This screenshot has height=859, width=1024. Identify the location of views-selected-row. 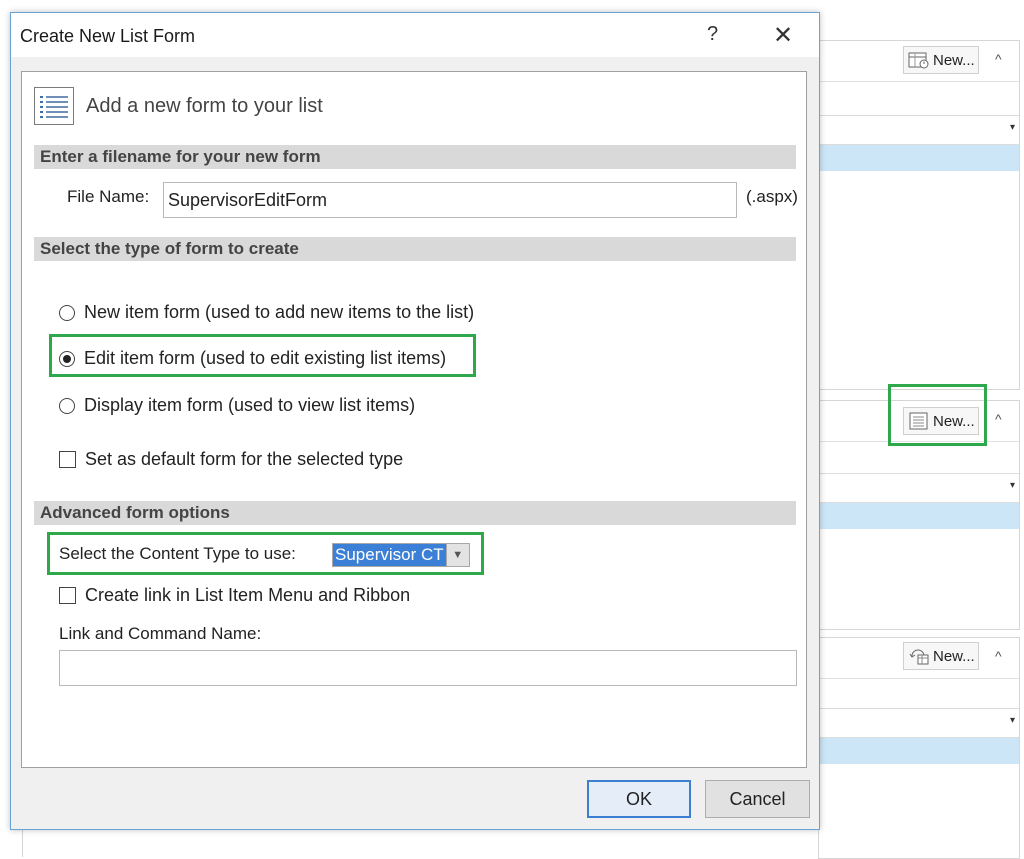
(919, 158).